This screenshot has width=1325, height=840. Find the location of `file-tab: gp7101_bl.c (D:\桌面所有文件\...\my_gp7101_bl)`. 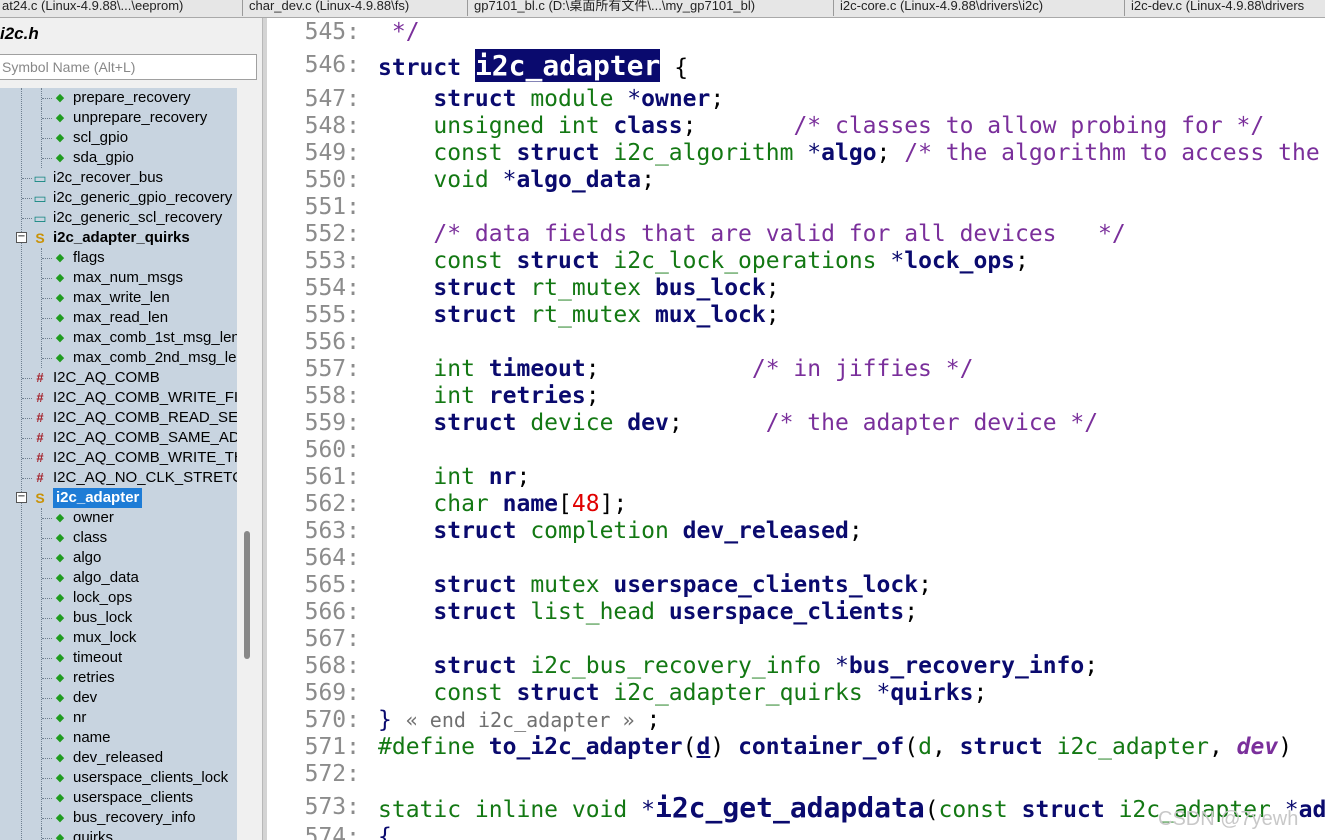

file-tab: gp7101_bl.c (D:\桌面所有文件\...\my_gp7101_bl) is located at coordinates (651, 8).